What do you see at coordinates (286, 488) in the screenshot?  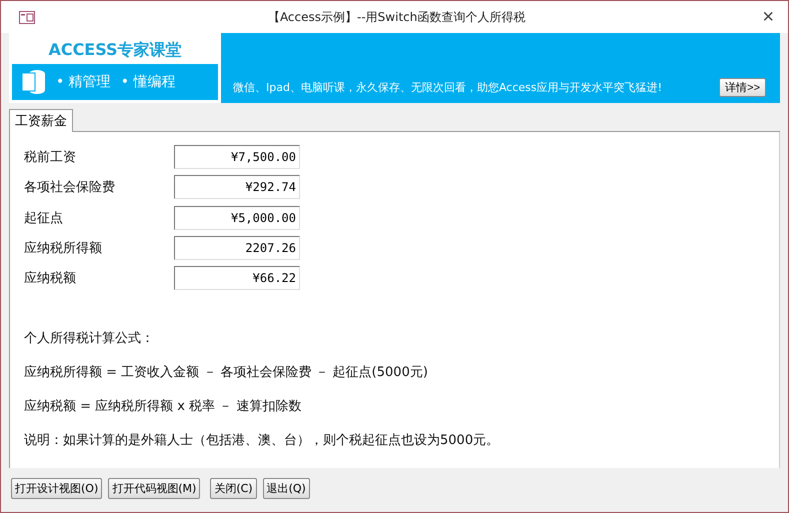 I see `action-button: 退出(Q)` at bounding box center [286, 488].